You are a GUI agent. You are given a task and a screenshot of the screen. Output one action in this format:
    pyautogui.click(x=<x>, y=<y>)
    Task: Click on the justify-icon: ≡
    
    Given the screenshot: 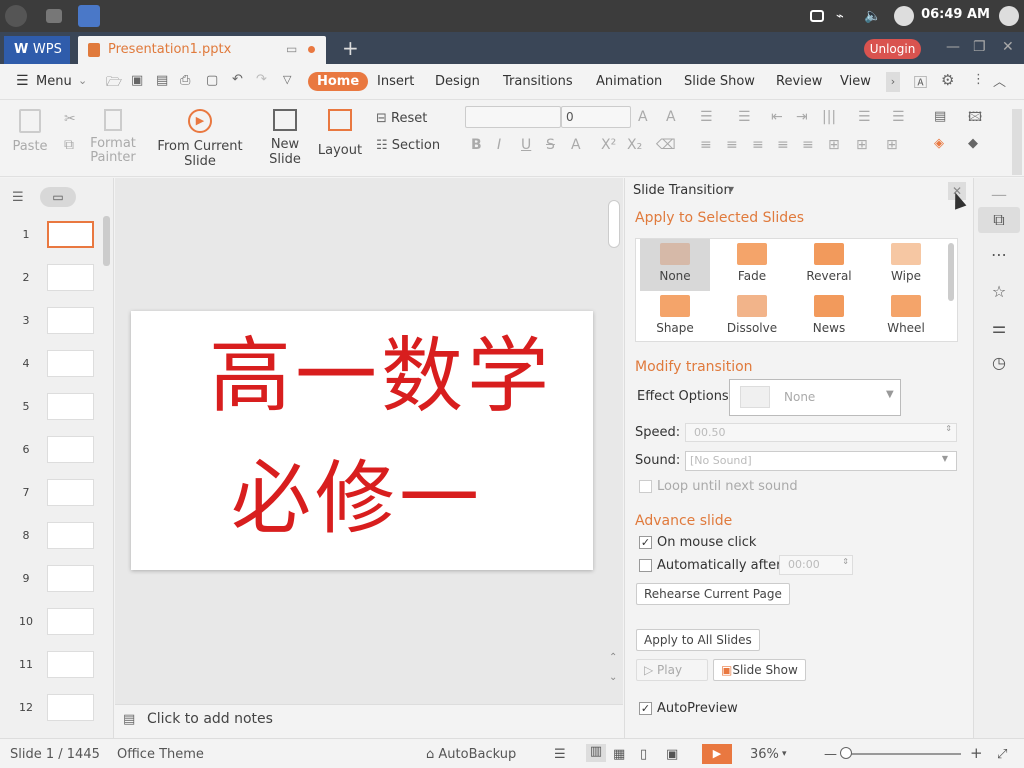 What is the action you would take?
    pyautogui.click(x=783, y=145)
    